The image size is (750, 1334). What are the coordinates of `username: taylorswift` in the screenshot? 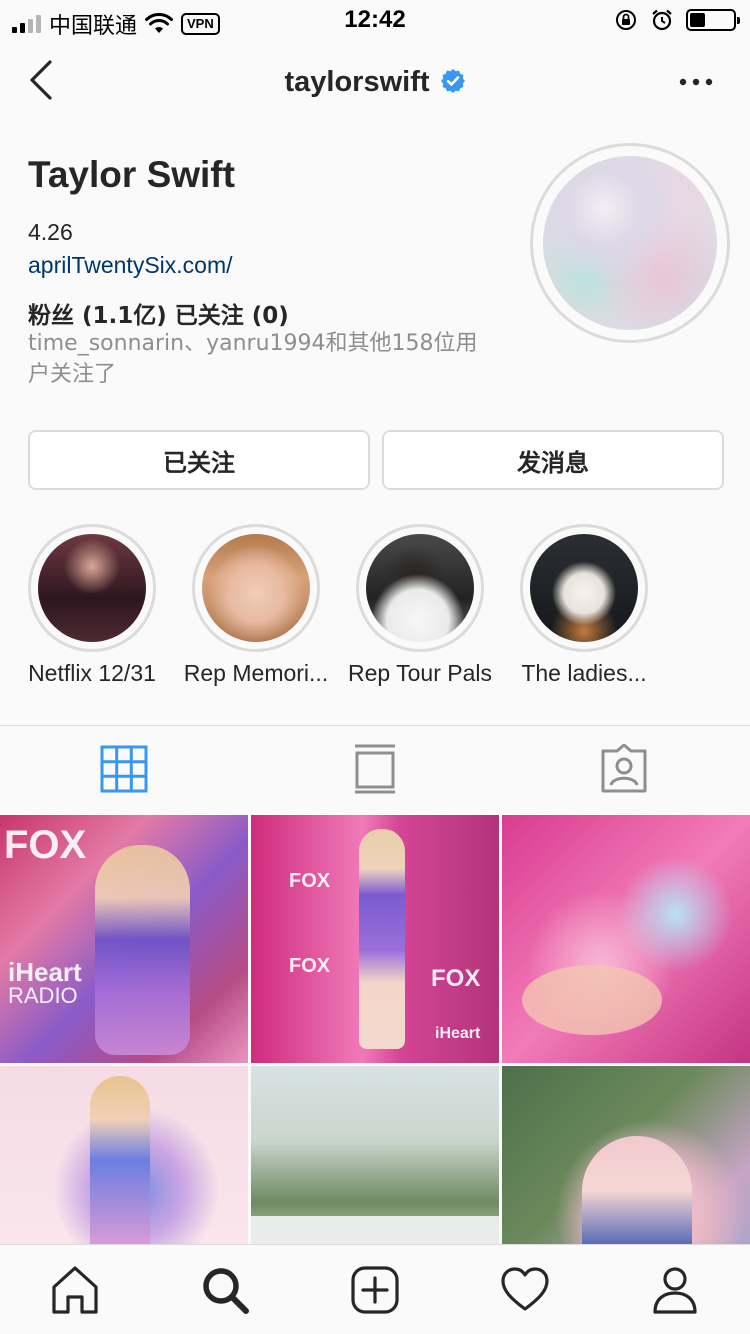 It's located at (357, 82).